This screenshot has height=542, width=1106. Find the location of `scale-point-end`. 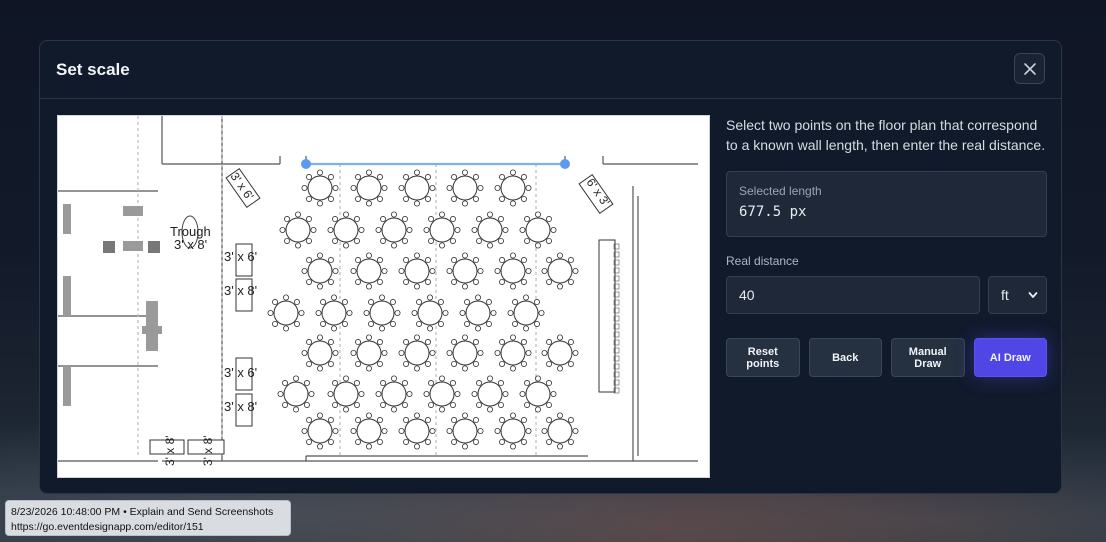

scale-point-end is located at coordinates (565, 164).